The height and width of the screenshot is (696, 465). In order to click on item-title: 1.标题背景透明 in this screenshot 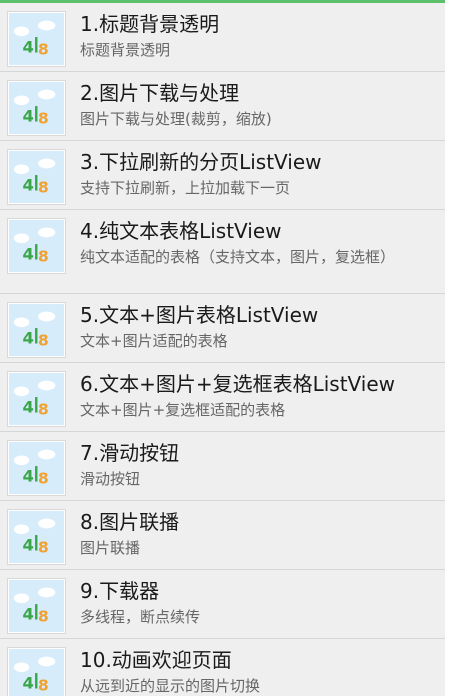, I will do `click(150, 24)`.